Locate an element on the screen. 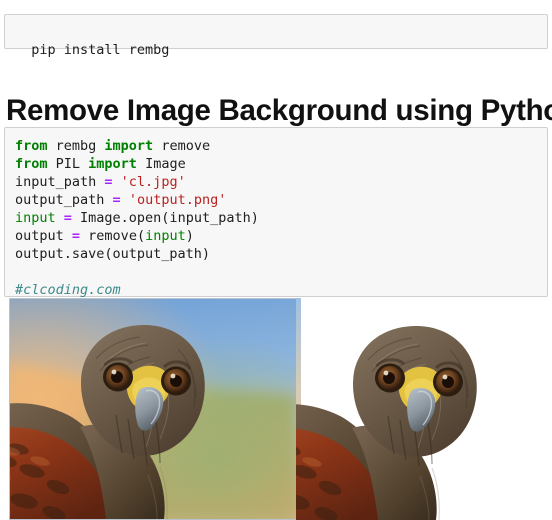 This screenshot has width=552, height=520. token-string-output-png: 'output.png' is located at coordinates (173, 200).